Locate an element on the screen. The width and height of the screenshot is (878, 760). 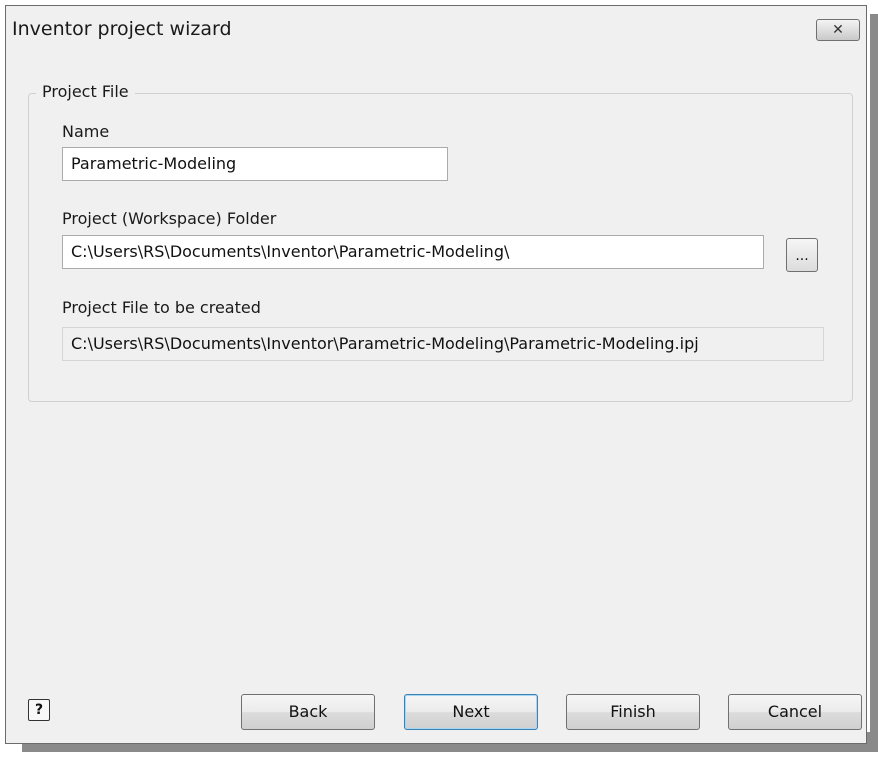
name-label: Name is located at coordinates (86, 131).